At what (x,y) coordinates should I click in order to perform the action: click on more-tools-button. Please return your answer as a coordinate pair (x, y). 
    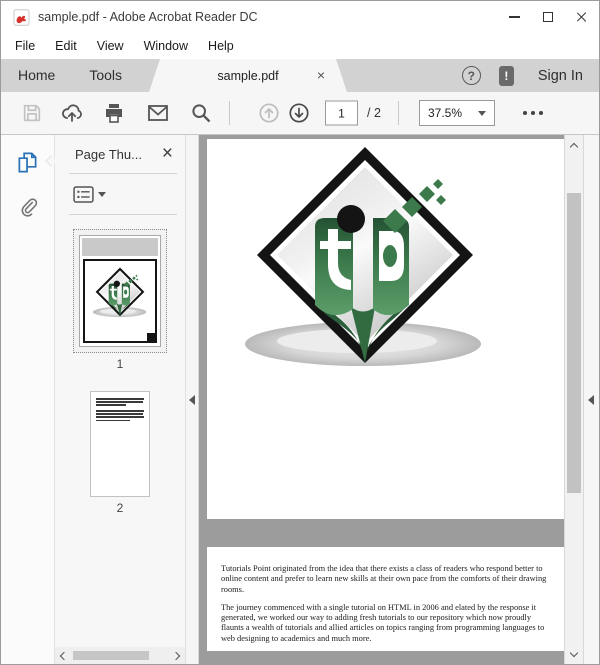
    Looking at the image, I should click on (533, 113).